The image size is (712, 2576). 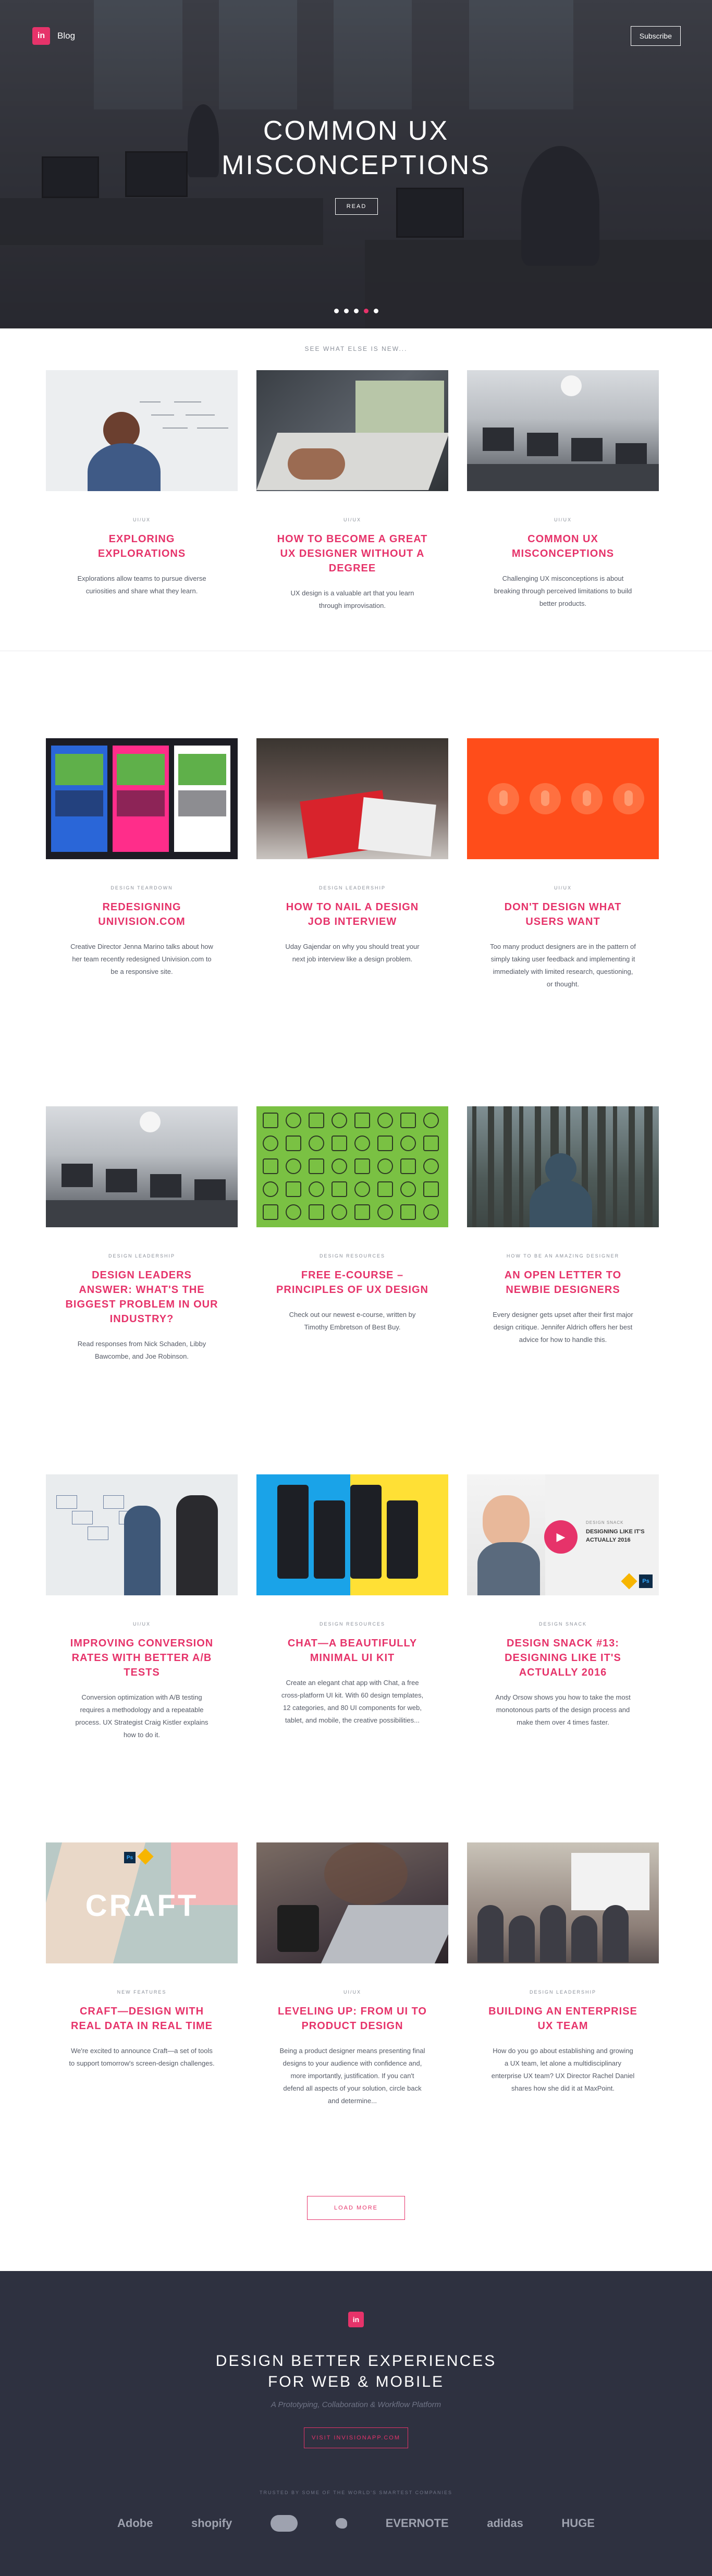 I want to click on desk-monitor, so click(x=77, y=1175).